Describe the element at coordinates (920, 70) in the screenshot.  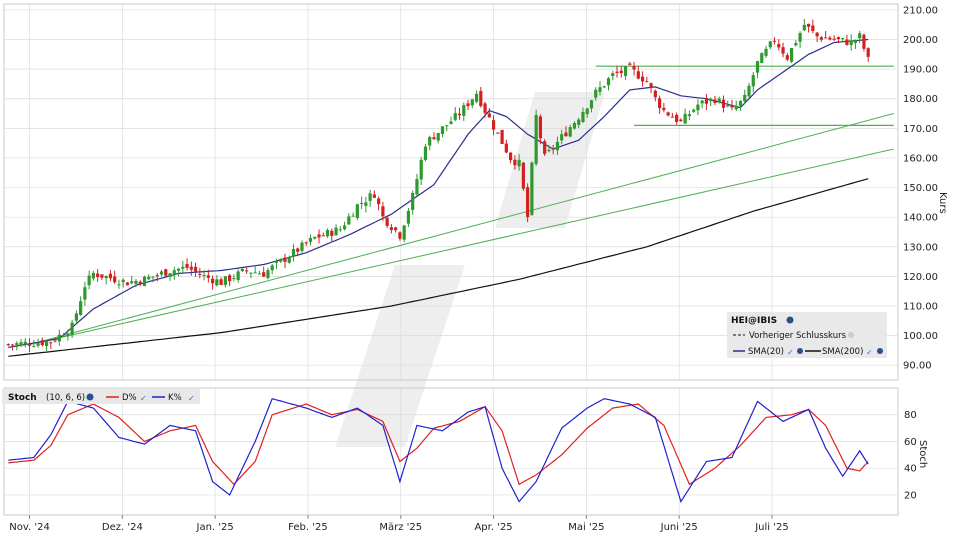
I see `price-tick-label: 190.00` at that location.